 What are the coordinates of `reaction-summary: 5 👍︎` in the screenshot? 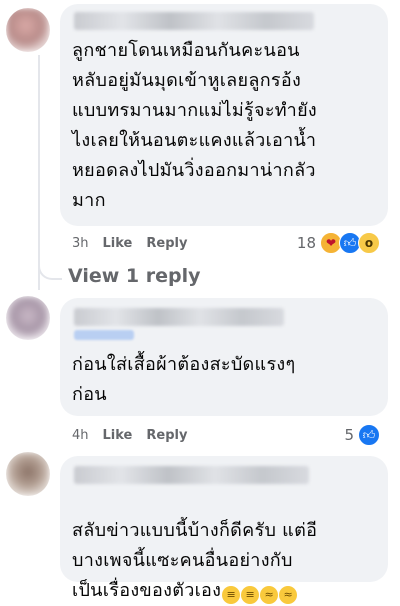 It's located at (362, 435).